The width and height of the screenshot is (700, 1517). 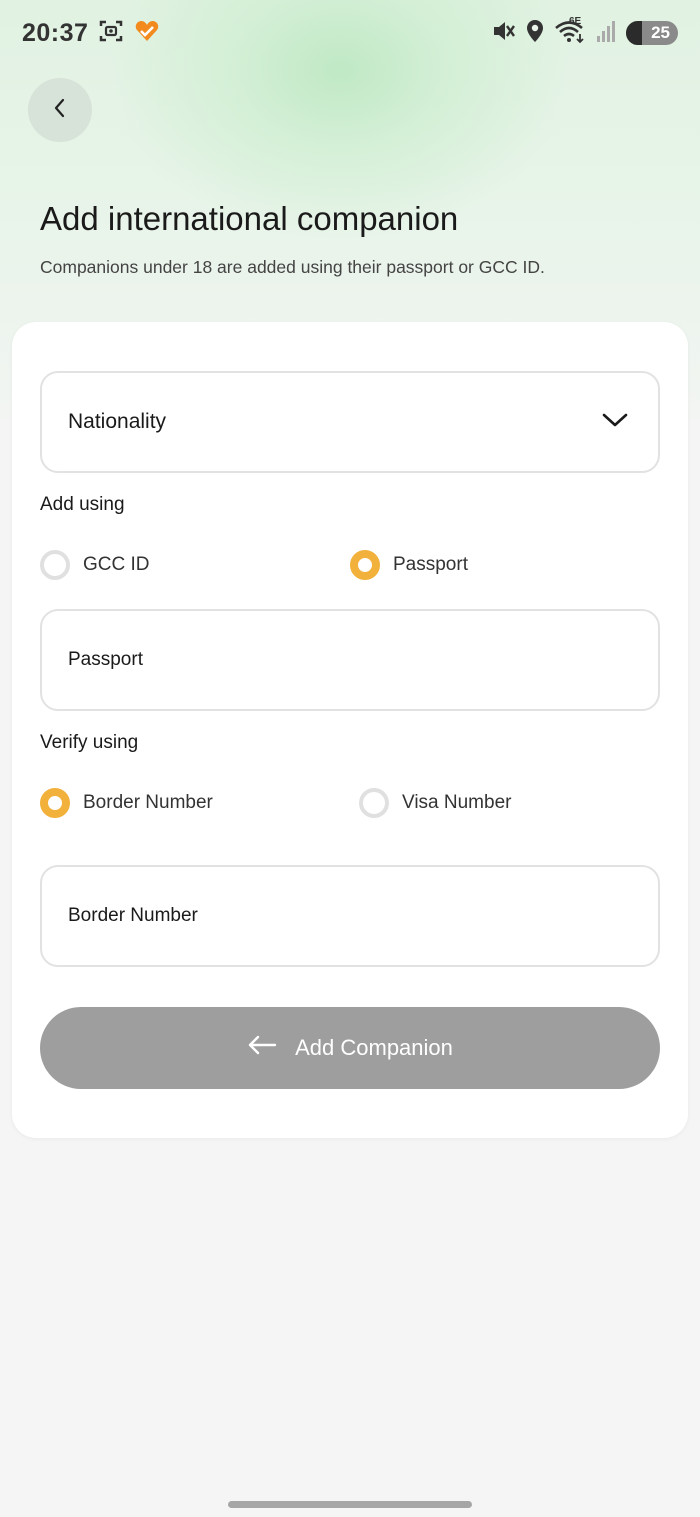 What do you see at coordinates (249, 218) in the screenshot?
I see `page-title: Add international companion` at bounding box center [249, 218].